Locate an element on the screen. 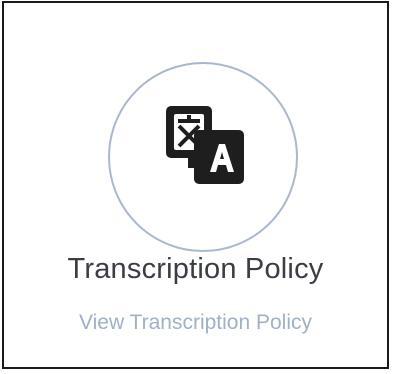 The height and width of the screenshot is (374, 395). view-policy-link: View Transcription Policy is located at coordinates (195, 323).